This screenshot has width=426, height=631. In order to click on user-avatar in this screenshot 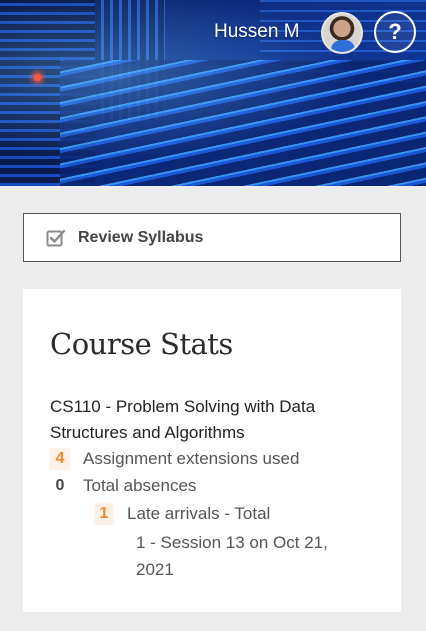, I will do `click(342, 33)`.